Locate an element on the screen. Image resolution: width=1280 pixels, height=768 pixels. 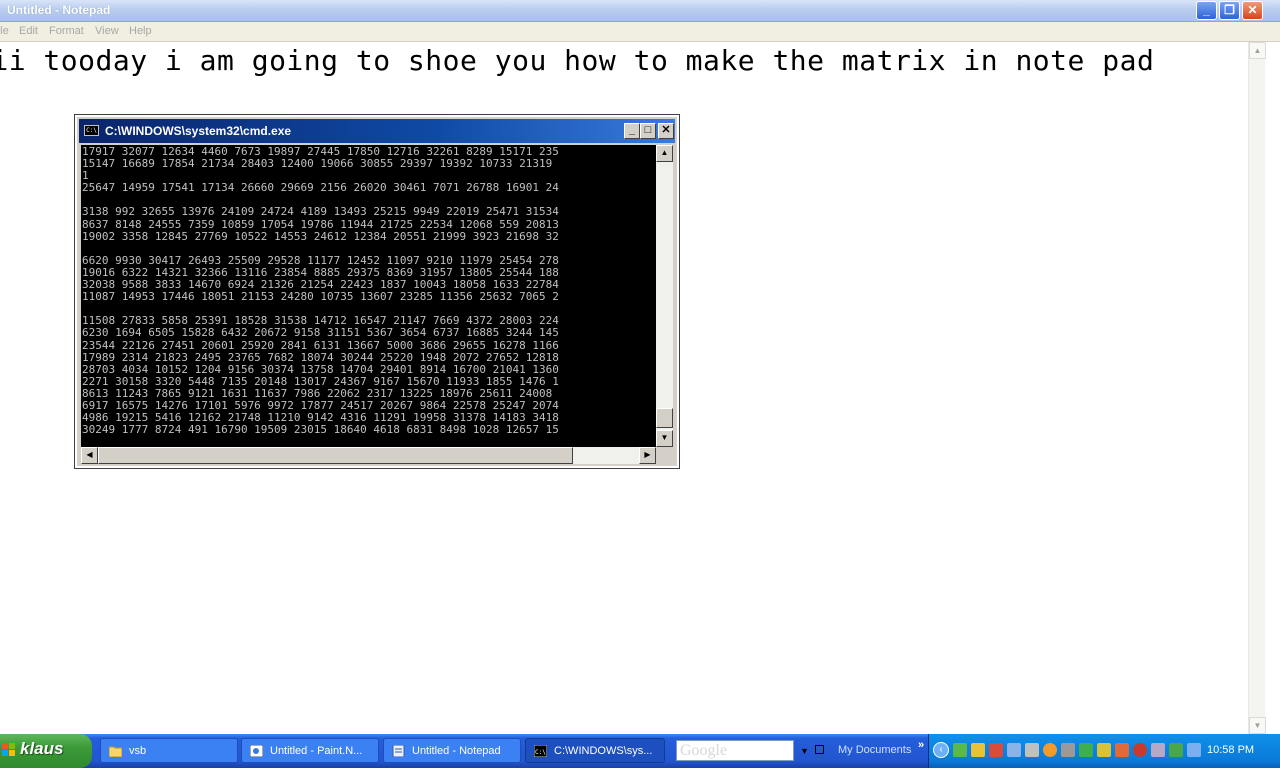
toolbar-restore-icon is located at coordinates (819, 749).